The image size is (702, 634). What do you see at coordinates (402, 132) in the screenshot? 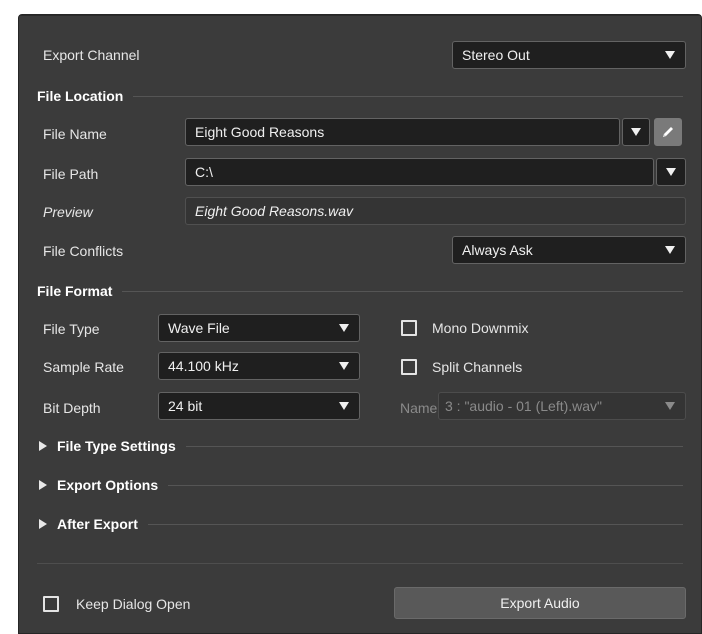
I see `file-name-input: Eight Good Reasons` at bounding box center [402, 132].